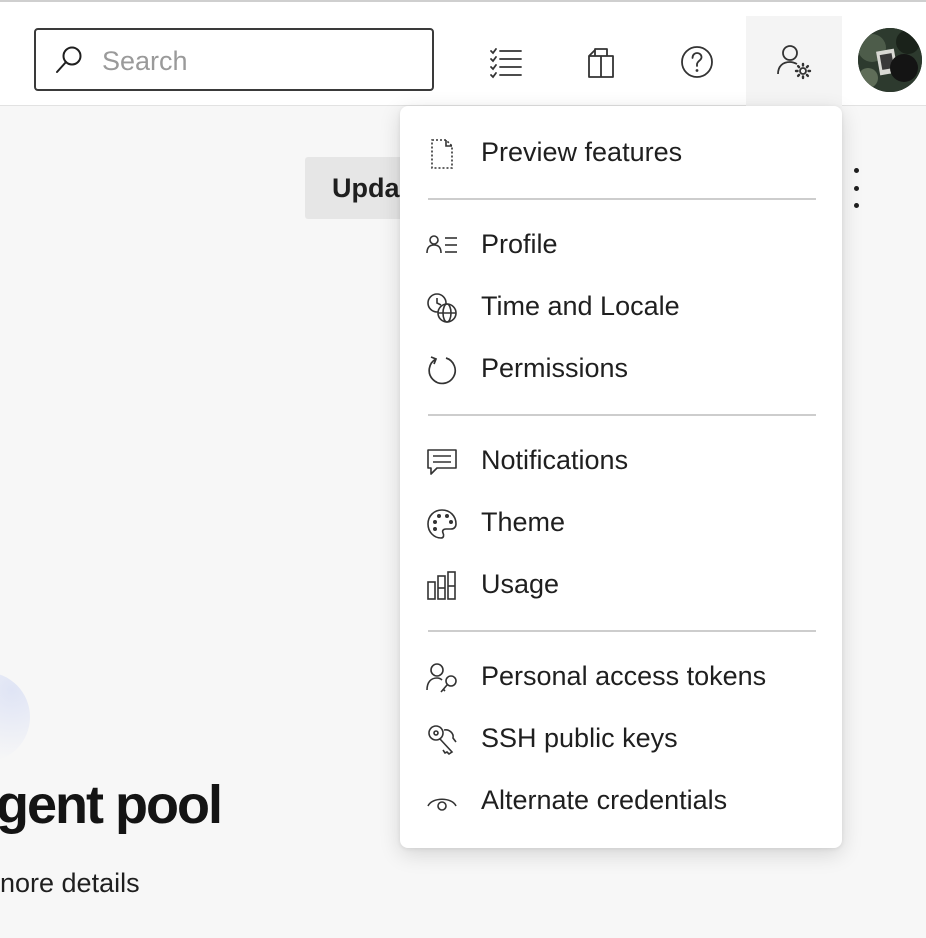 This screenshot has height=938, width=926. I want to click on menu-item-label: Alternate credentials, so click(604, 800).